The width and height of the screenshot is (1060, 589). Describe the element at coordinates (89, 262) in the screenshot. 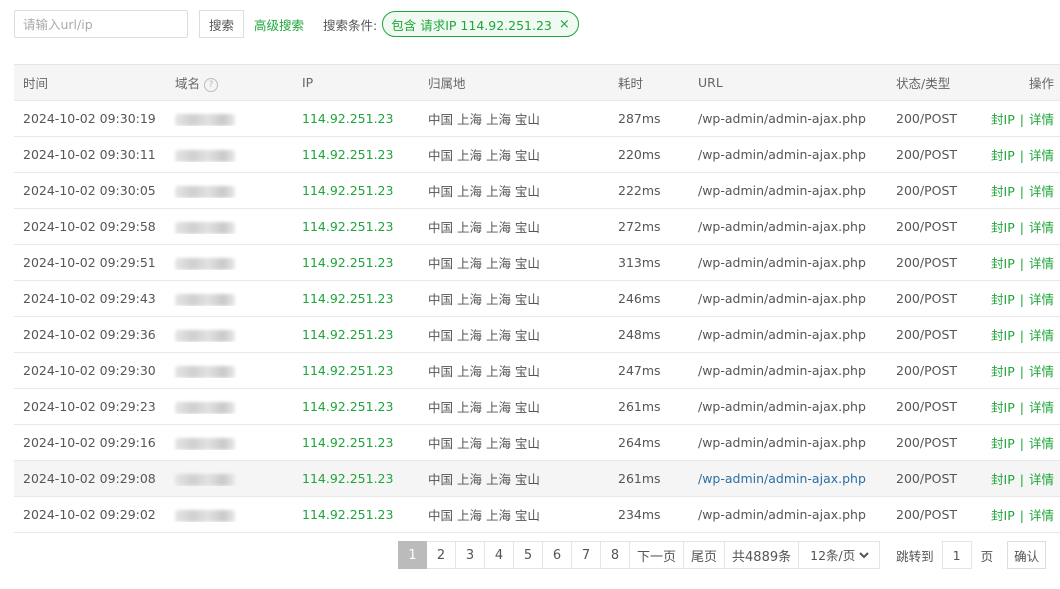

I see `cell-time: 2024-10-02 09:29:51` at that location.